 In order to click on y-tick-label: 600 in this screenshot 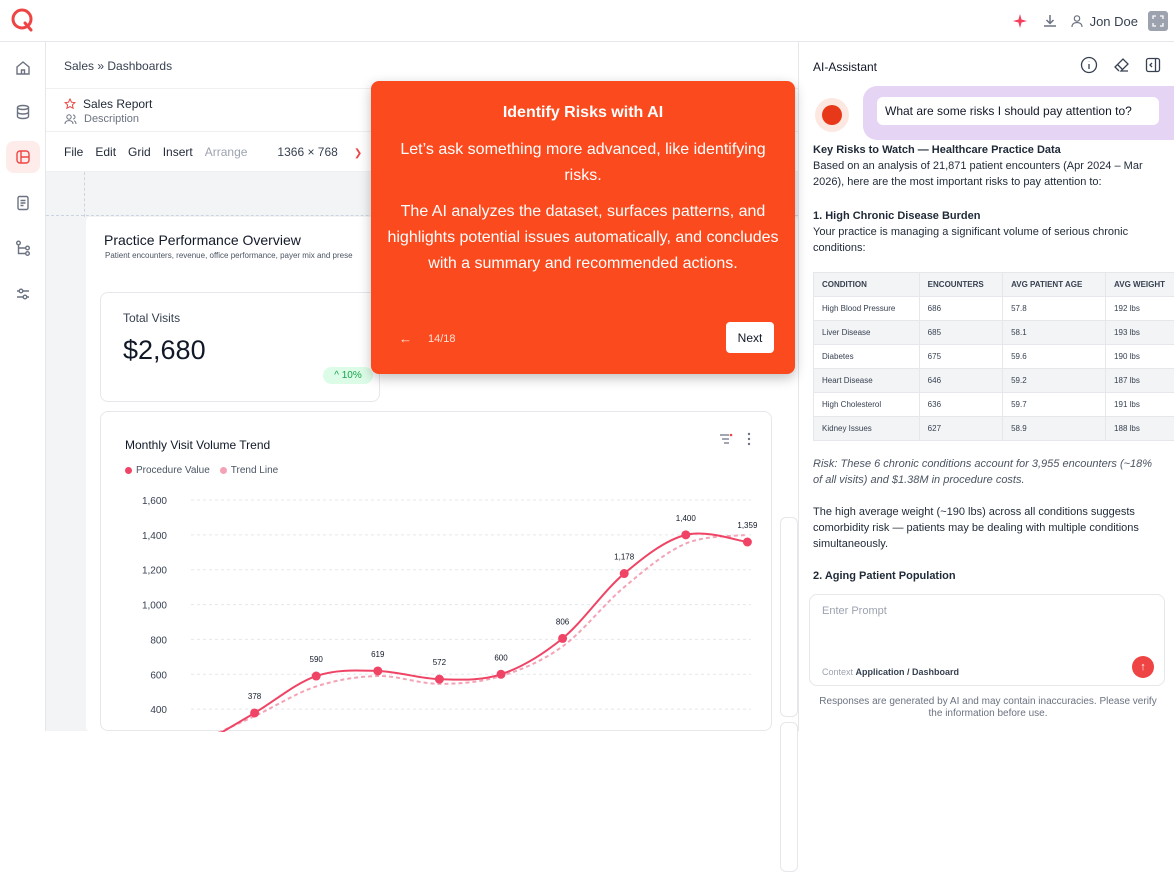, I will do `click(158, 675)`.